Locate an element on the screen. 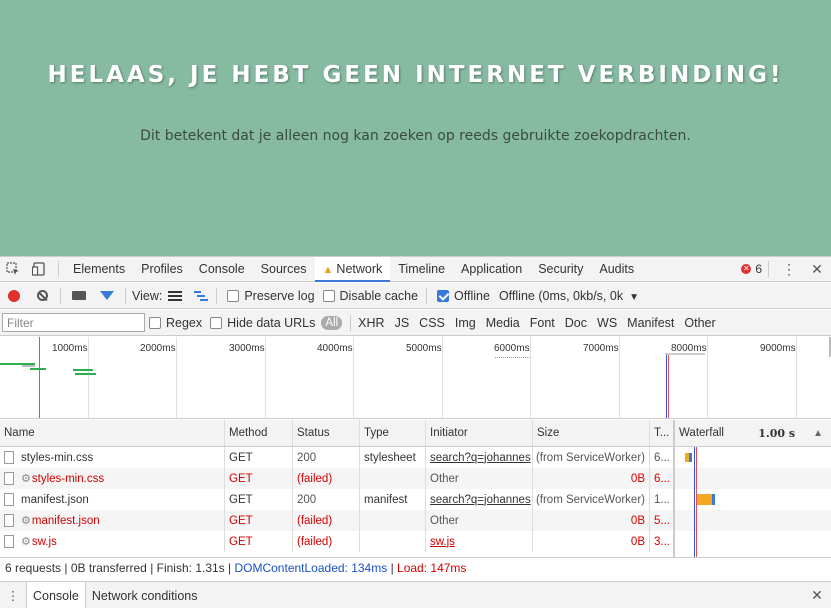 Image resolution: width=831 pixels, height=608 pixels. overview-request-bar is located at coordinates (28, 366).